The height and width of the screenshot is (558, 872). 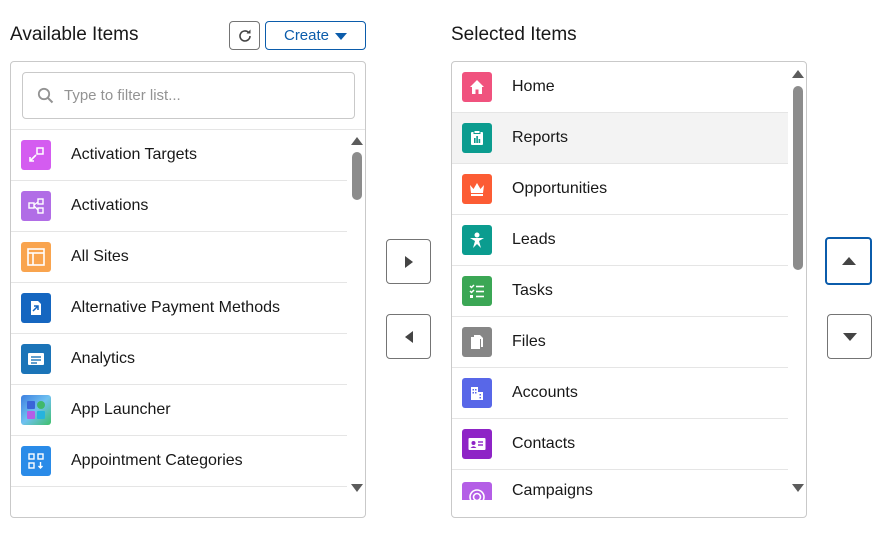 I want to click on list-item: All Sites, so click(x=179, y=257).